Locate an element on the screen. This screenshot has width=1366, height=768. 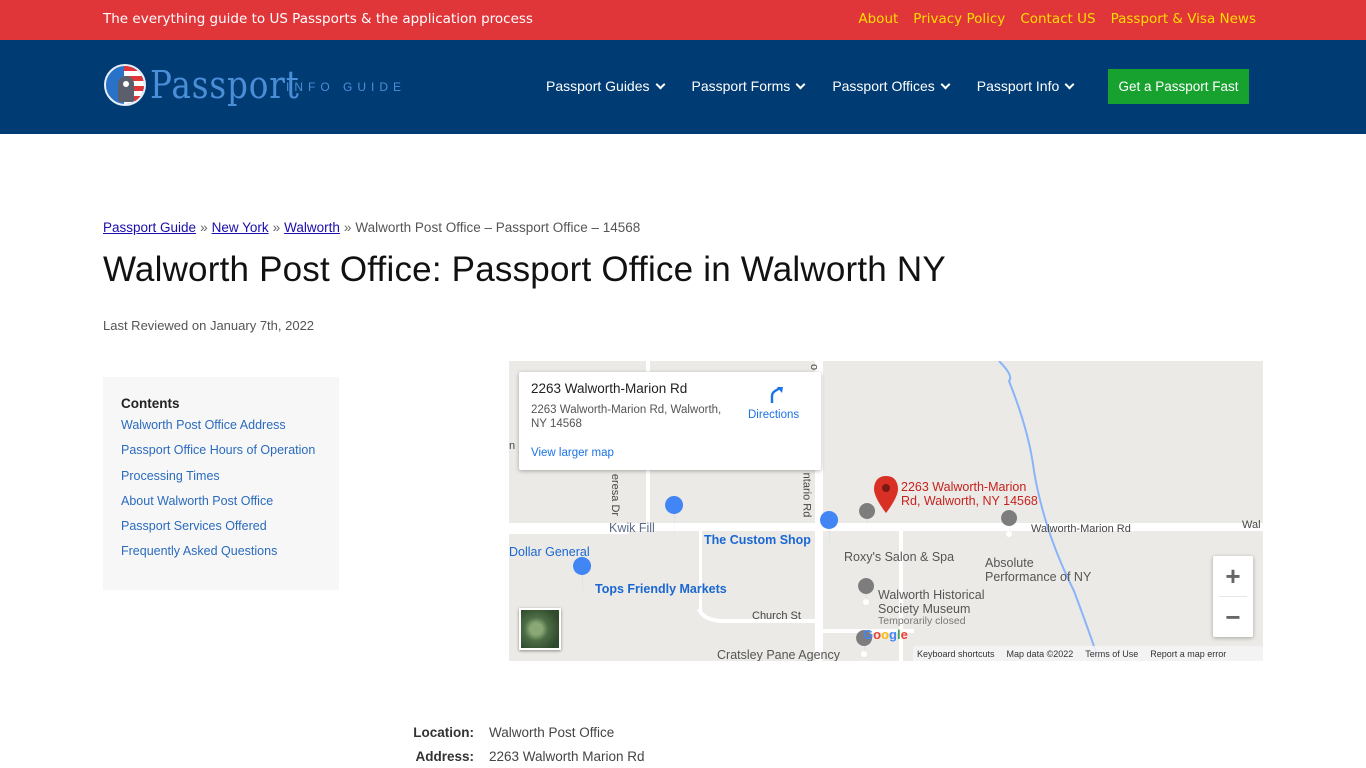
map-label-ontario-rd: ntario Rd is located at coordinates (806, 495).